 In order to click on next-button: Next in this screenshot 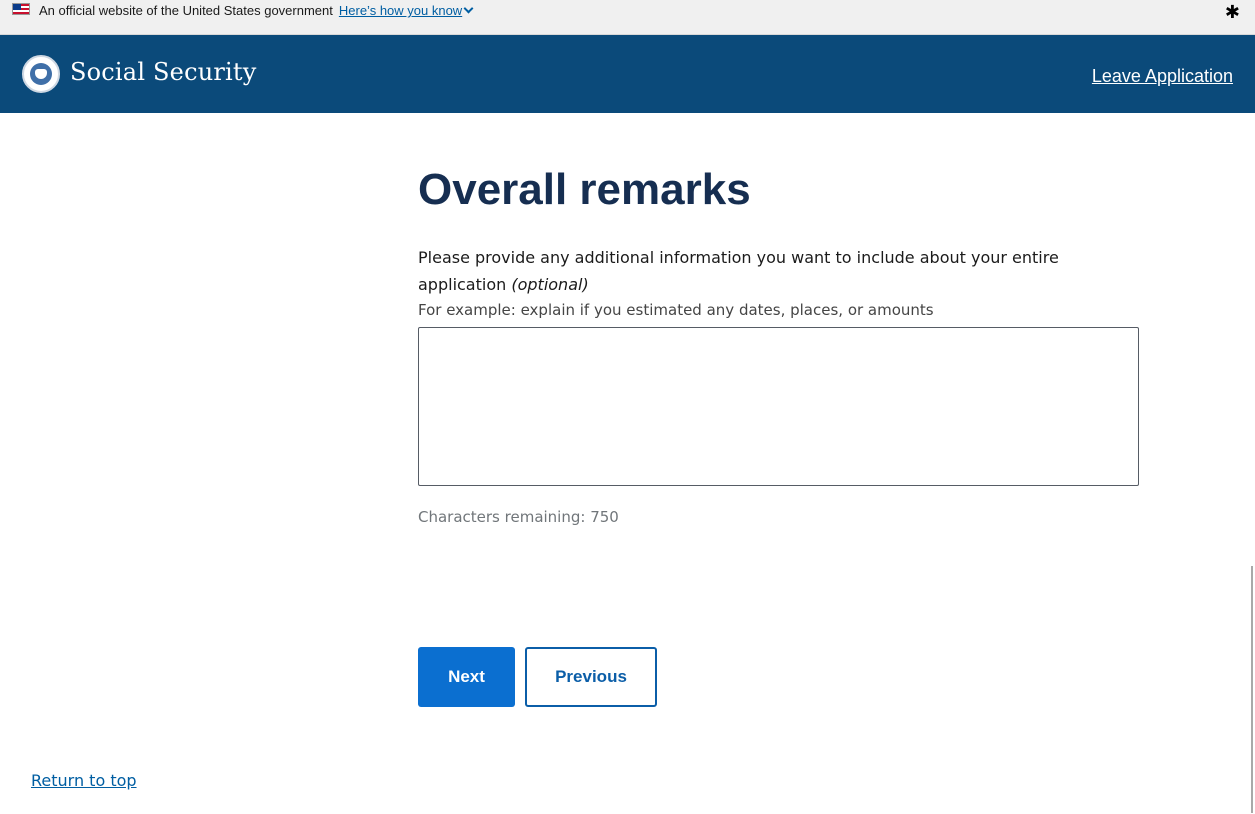, I will do `click(466, 677)`.